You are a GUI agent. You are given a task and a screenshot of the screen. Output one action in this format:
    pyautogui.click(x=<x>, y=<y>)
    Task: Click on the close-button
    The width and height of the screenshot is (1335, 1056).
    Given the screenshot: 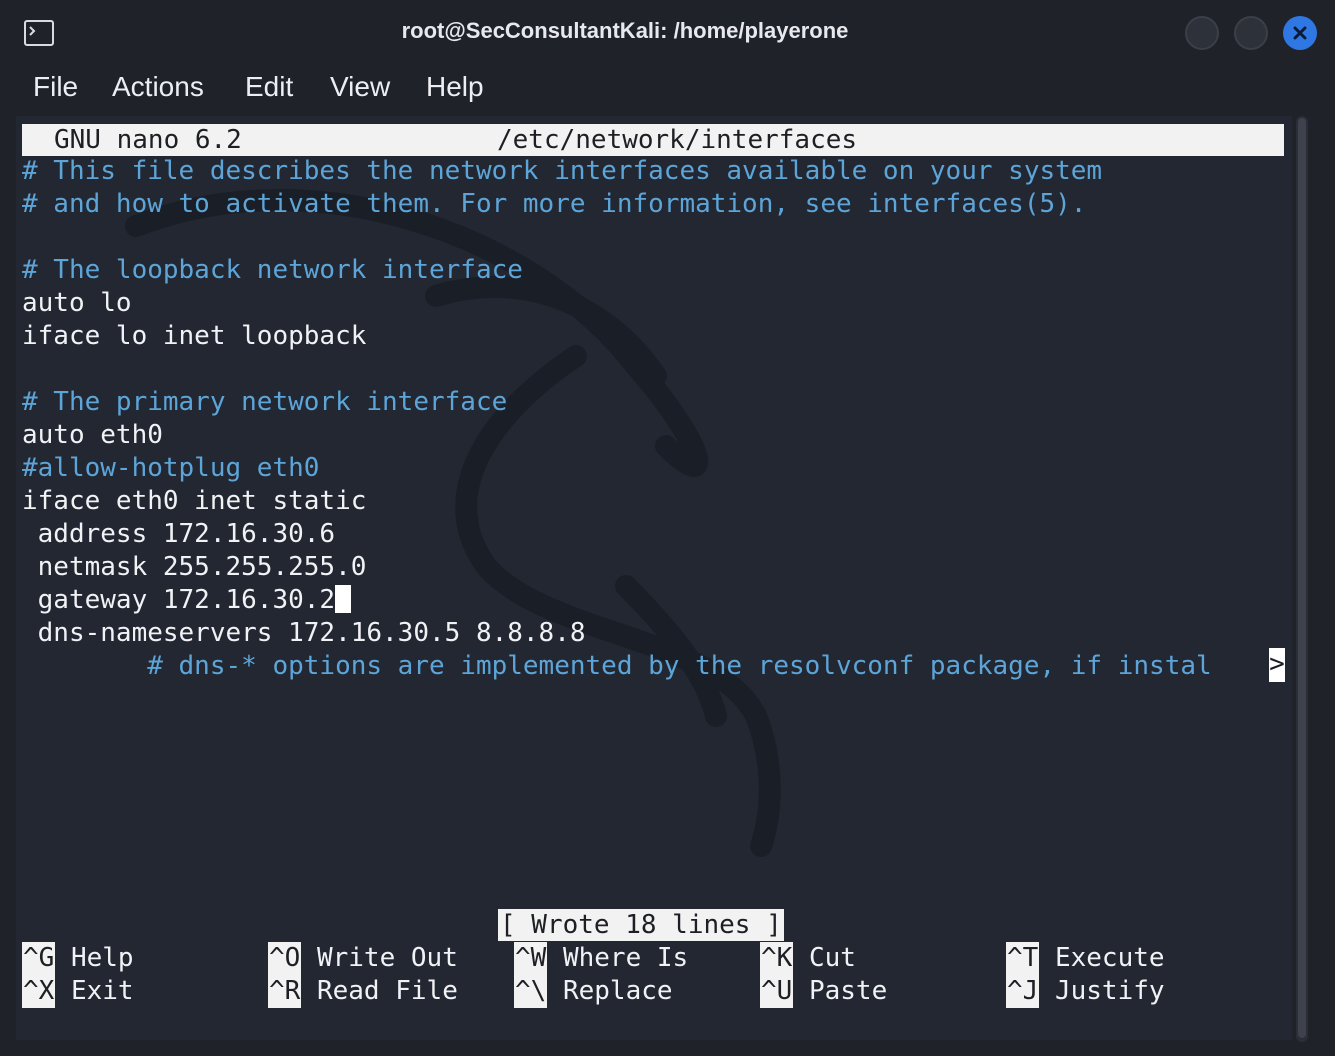 What is the action you would take?
    pyautogui.click(x=1300, y=33)
    